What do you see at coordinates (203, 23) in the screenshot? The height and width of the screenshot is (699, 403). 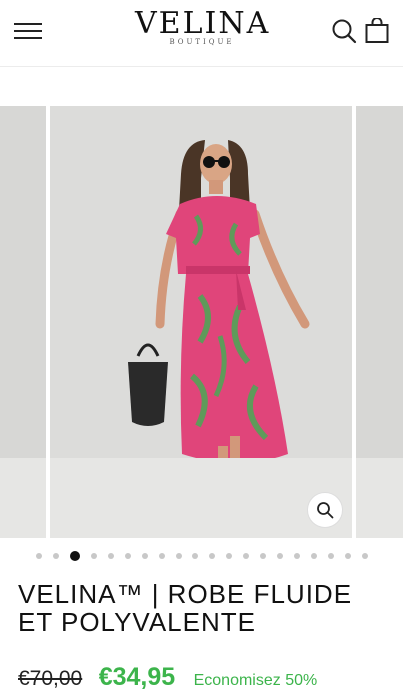 I see `logo-wordmark: VELINA` at bounding box center [203, 23].